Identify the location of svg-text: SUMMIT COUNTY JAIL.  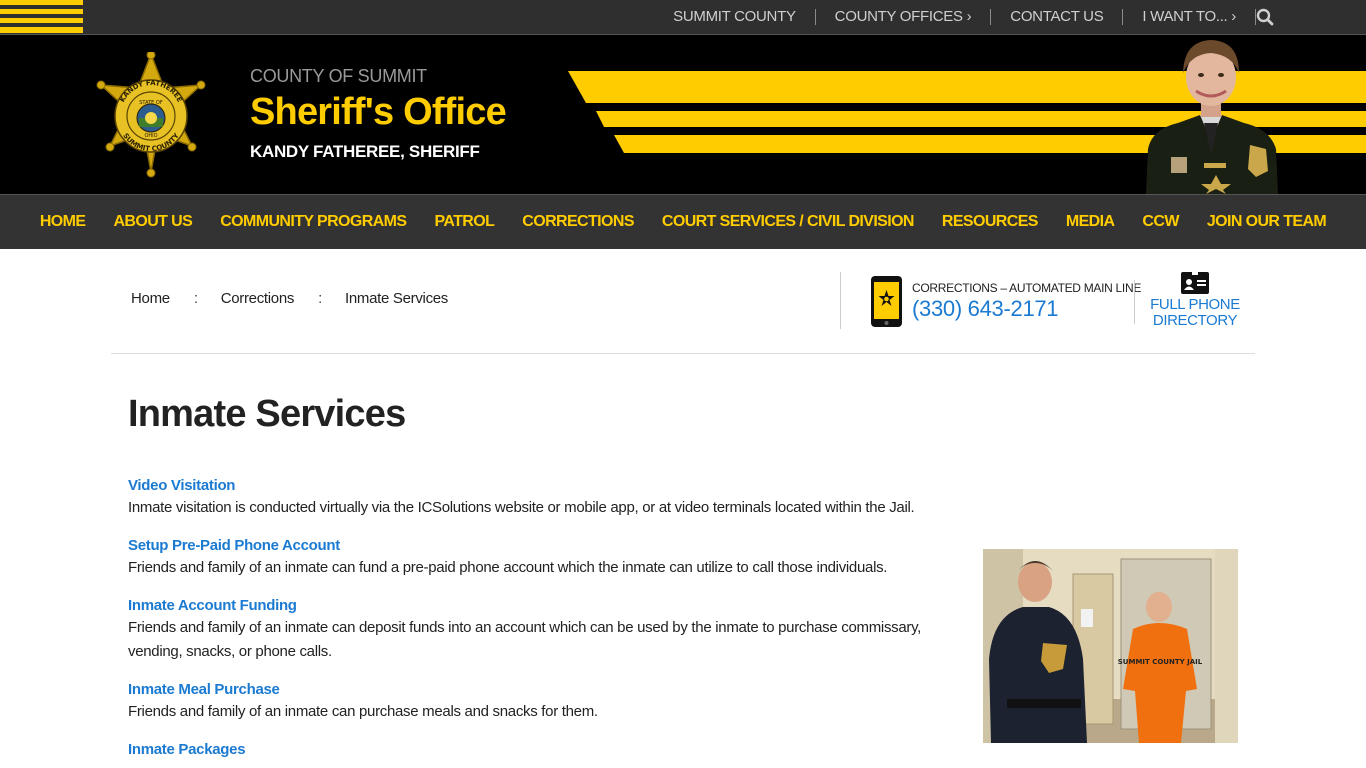
(1160, 662).